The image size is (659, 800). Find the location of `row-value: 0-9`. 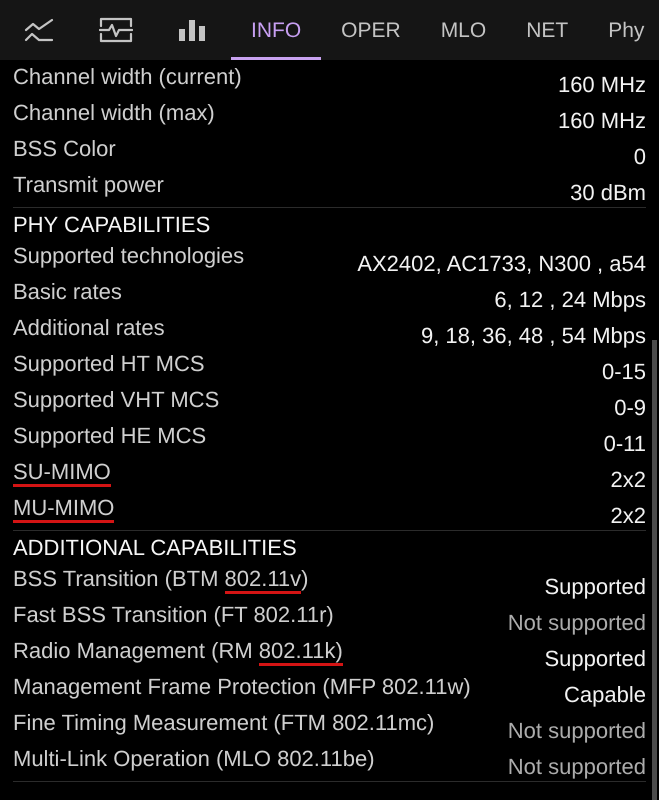

row-value: 0-9 is located at coordinates (630, 408).